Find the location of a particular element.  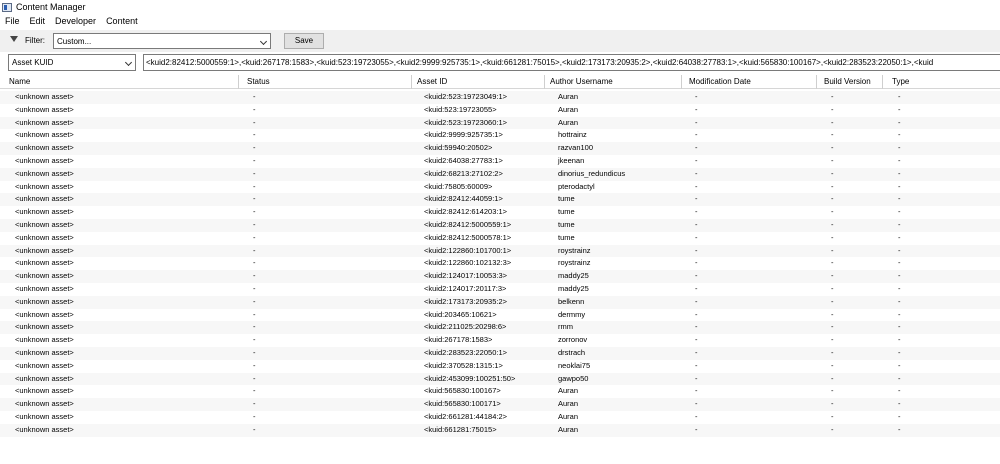

menu-content: Content is located at coordinates (122, 21).